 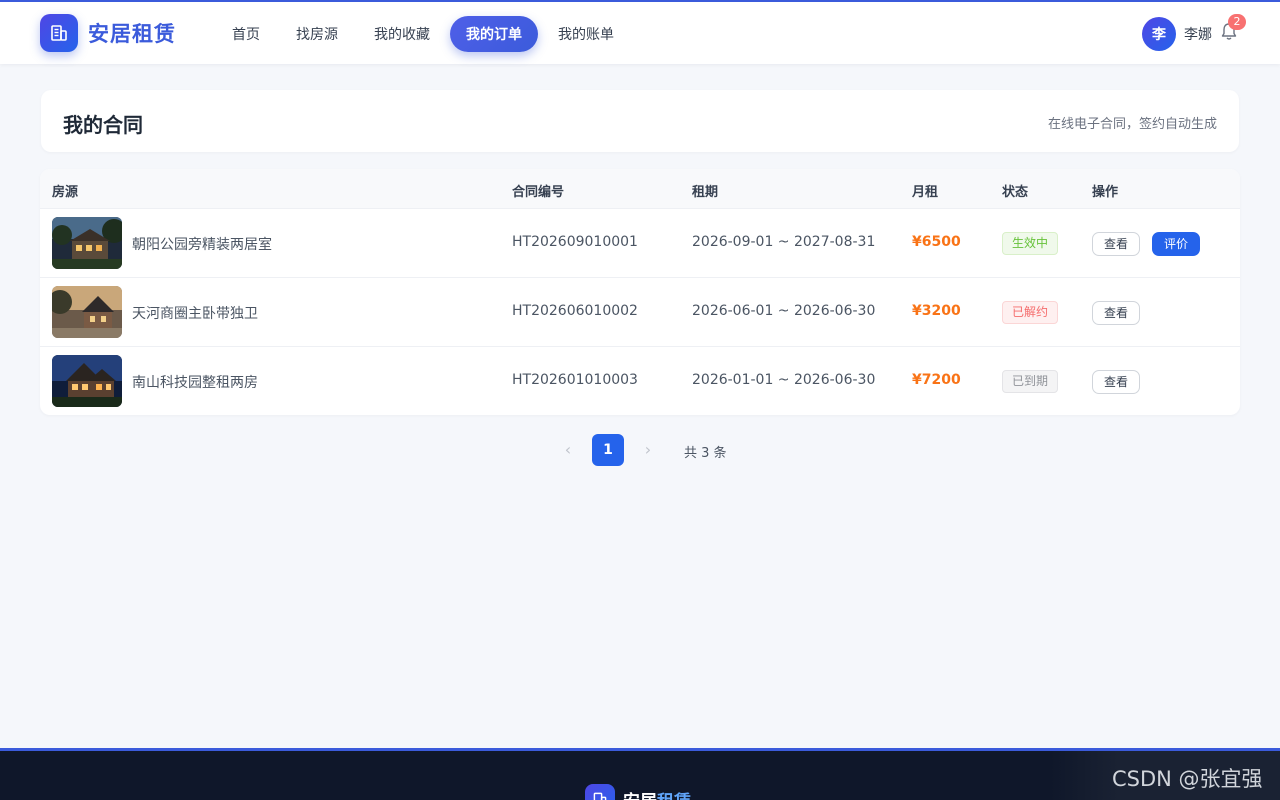 What do you see at coordinates (784, 311) in the screenshot?
I see `lease-term: 2026-06-01 ~ 2026-06-30` at bounding box center [784, 311].